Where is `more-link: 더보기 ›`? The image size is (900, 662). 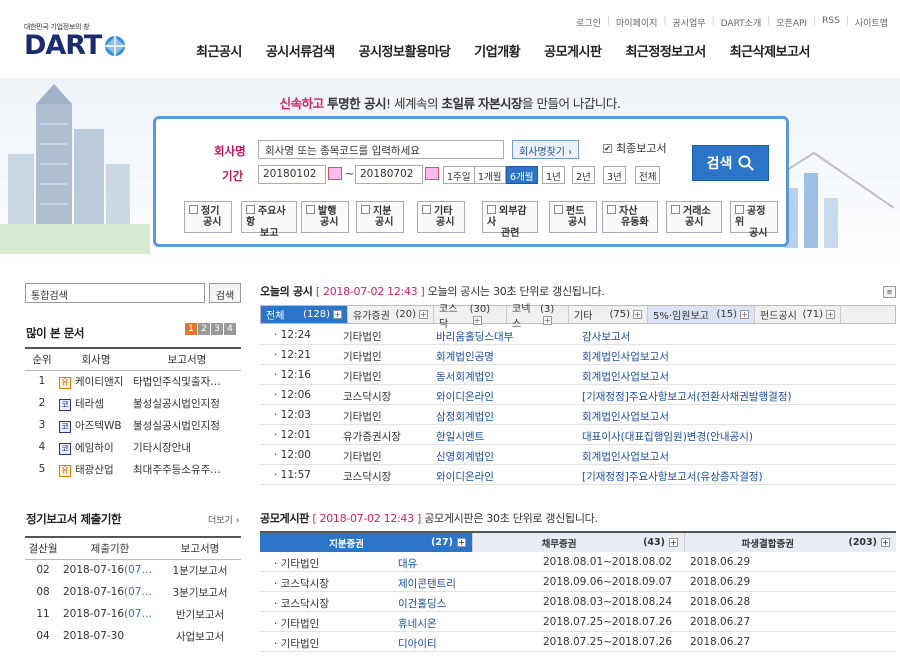
more-link: 더보기 › is located at coordinates (223, 519).